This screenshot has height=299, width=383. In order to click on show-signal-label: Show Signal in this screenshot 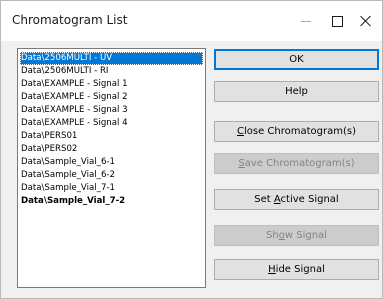, I will do `click(296, 235)`.